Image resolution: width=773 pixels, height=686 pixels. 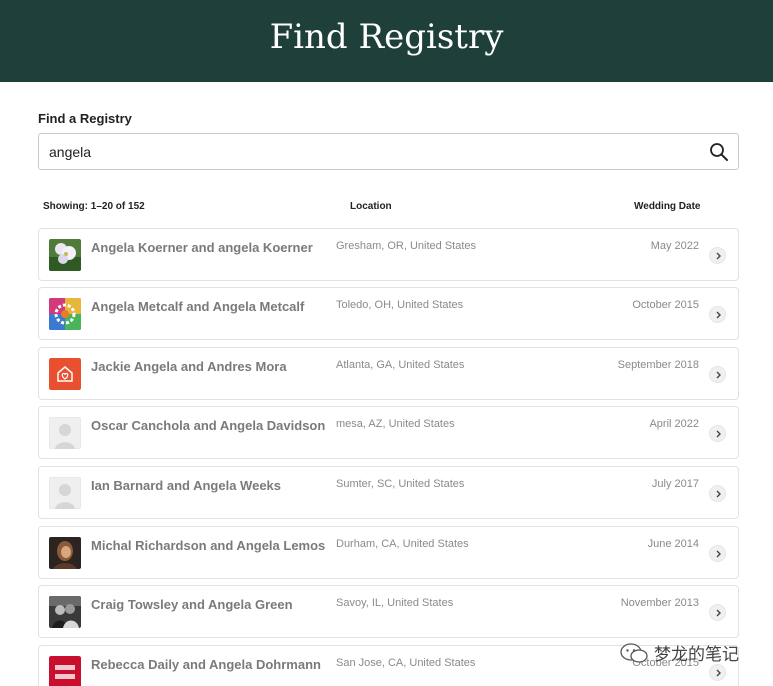 What do you see at coordinates (395, 603) in the screenshot?
I see `registry-location: Savoy, IL, United States` at bounding box center [395, 603].